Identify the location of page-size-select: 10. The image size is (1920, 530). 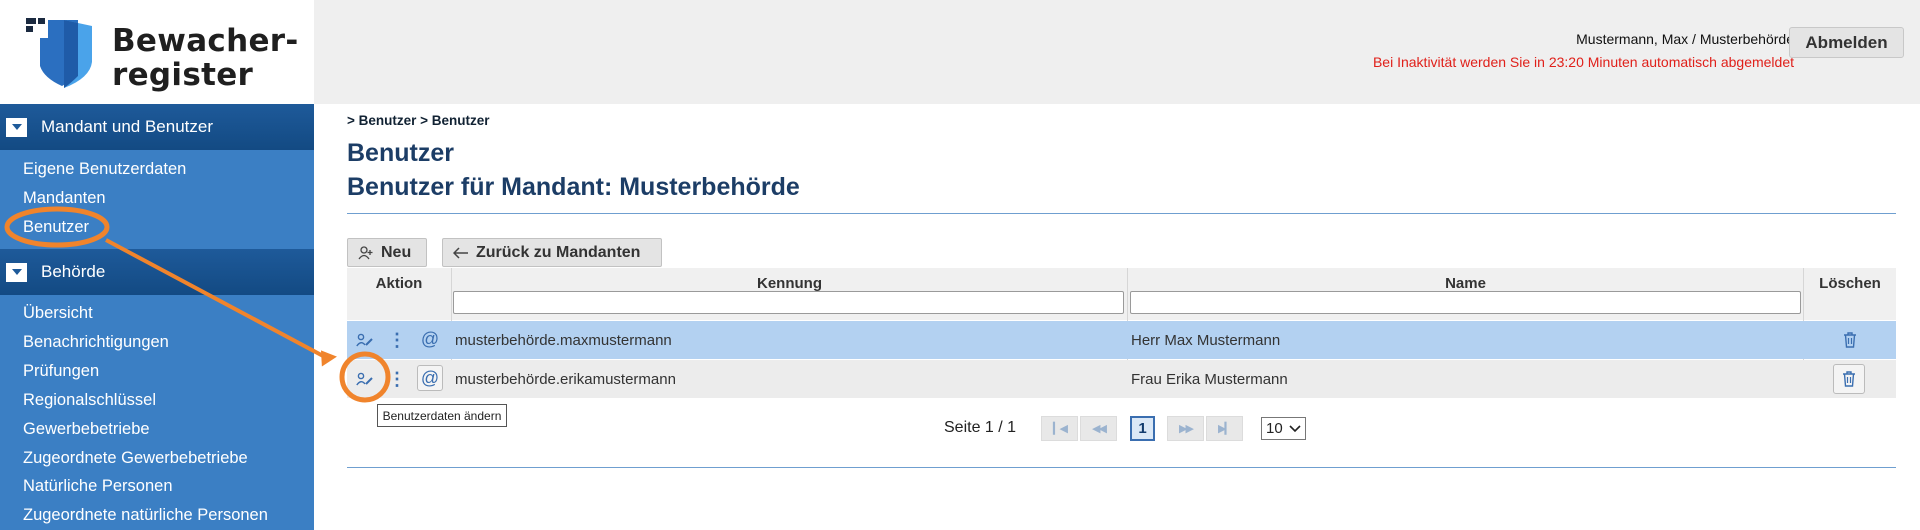
(1283, 428).